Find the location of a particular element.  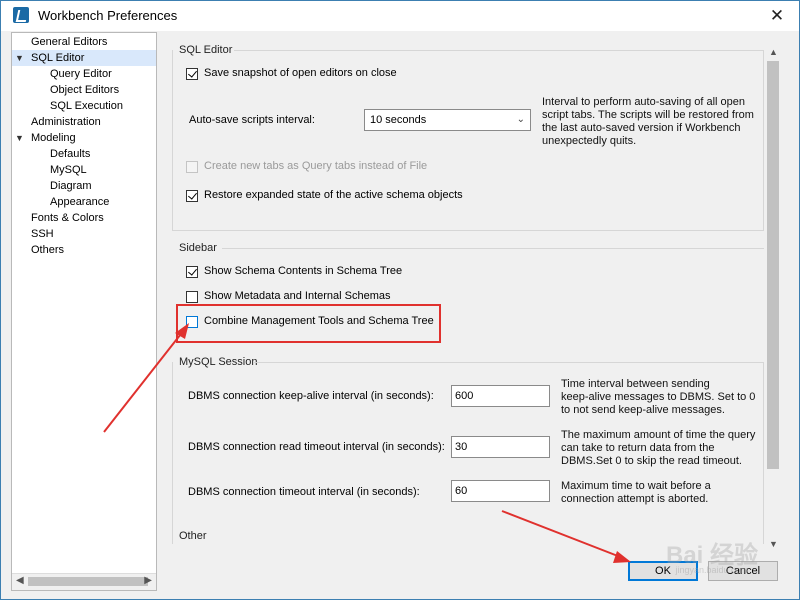

tree-item-label: SQL Editor is located at coordinates (58, 58).